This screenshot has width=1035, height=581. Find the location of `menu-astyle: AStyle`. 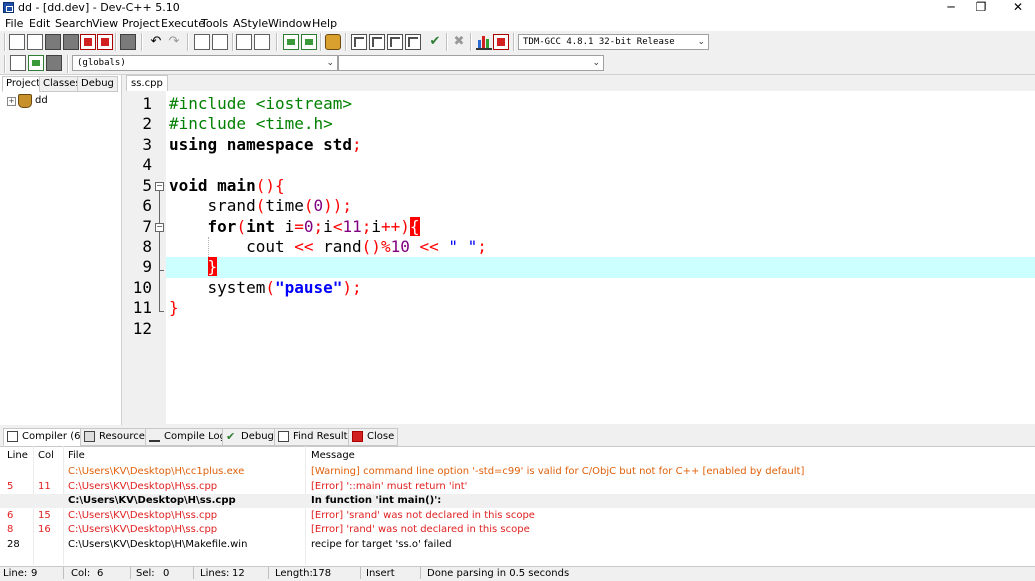

menu-astyle: AStyle is located at coordinates (250, 23).